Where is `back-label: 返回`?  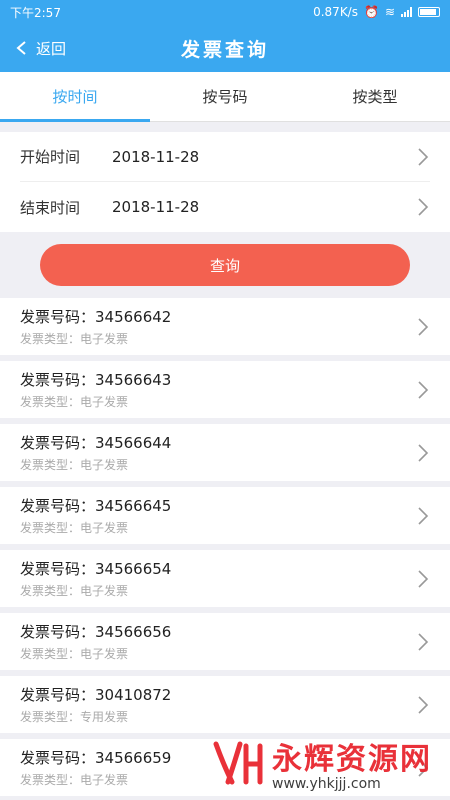
back-label: 返回 is located at coordinates (51, 48).